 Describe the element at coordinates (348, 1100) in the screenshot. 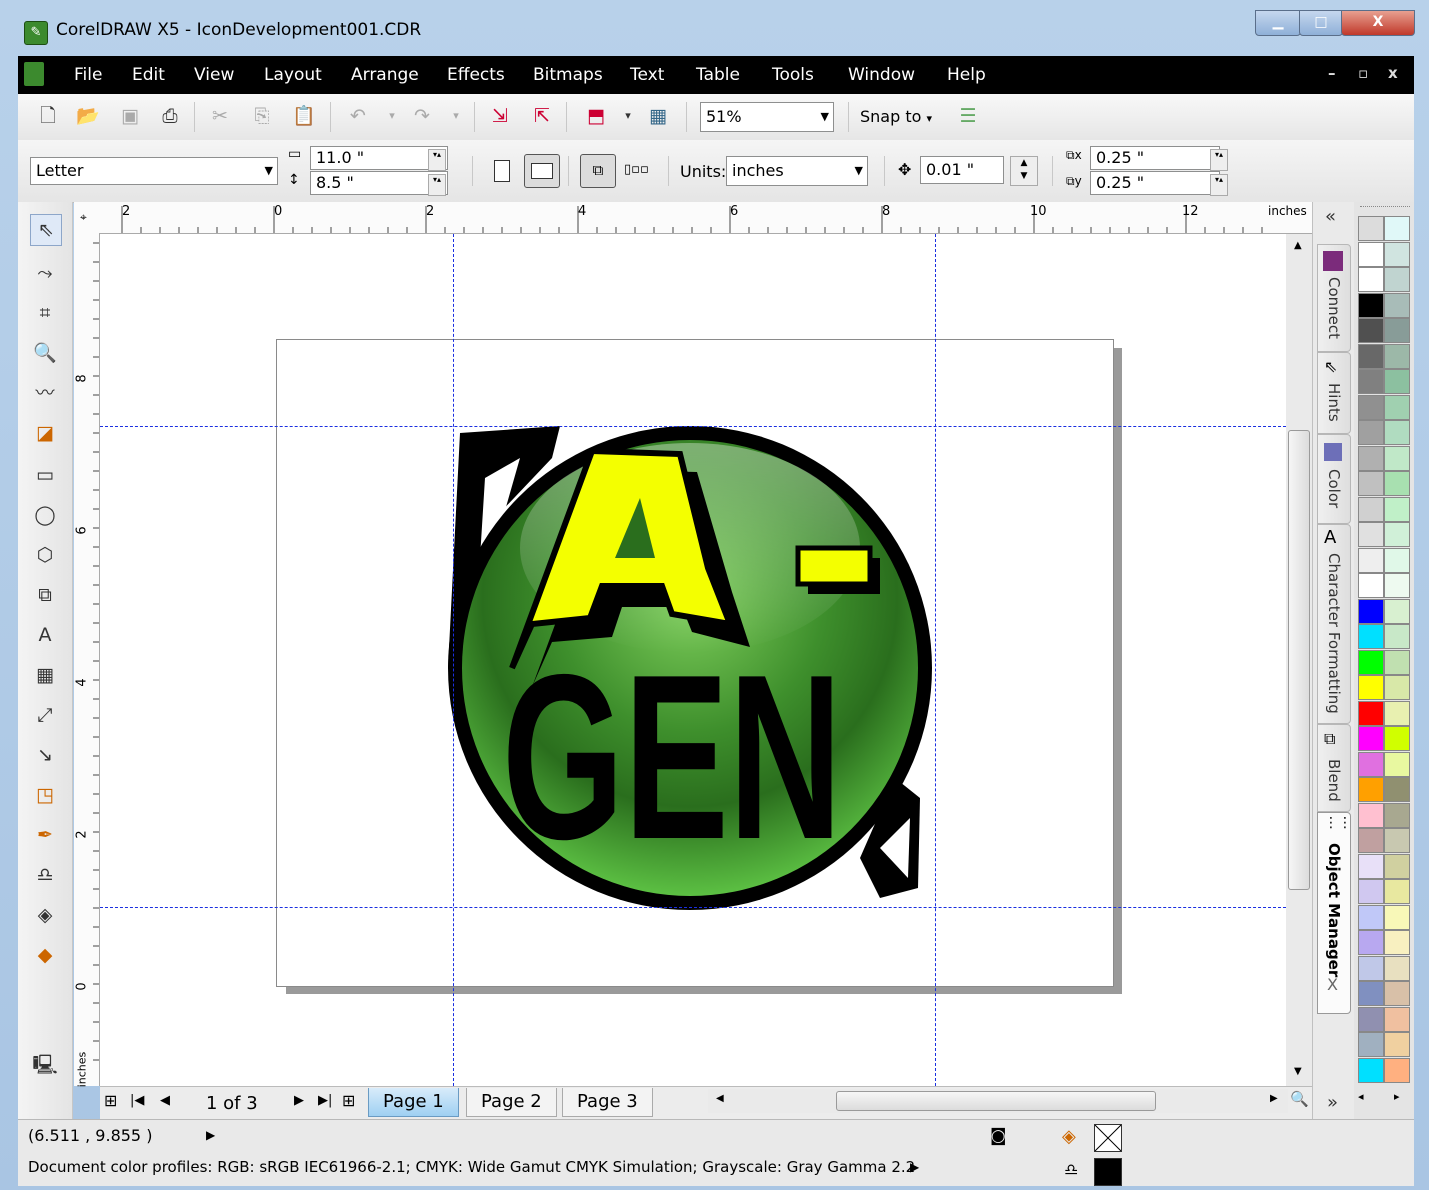

I see `add-page-after-icon: ⊞` at that location.